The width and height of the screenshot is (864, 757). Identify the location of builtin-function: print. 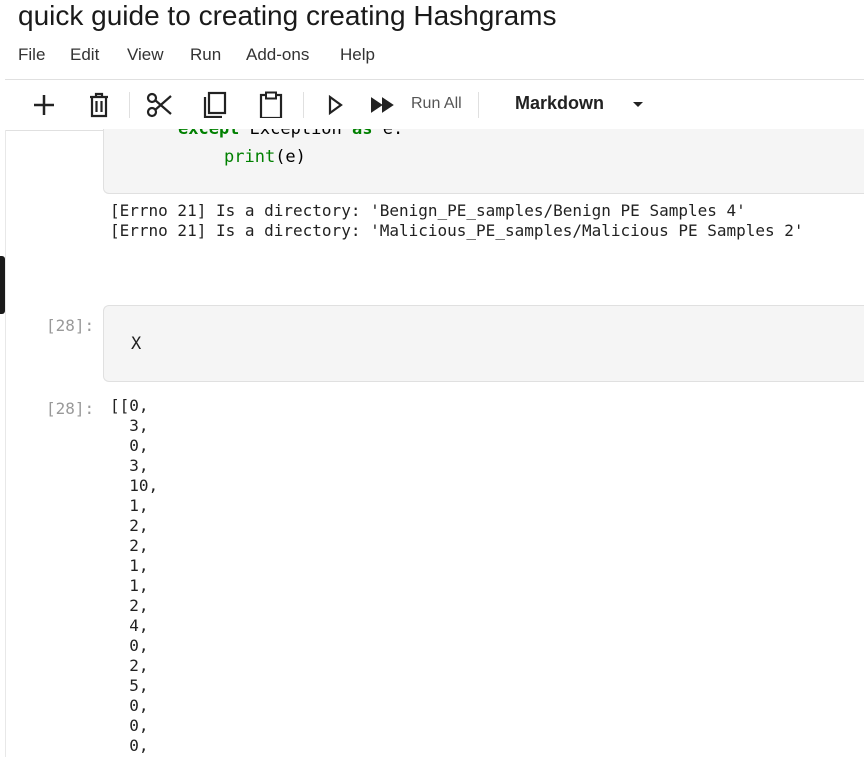
(250, 157).